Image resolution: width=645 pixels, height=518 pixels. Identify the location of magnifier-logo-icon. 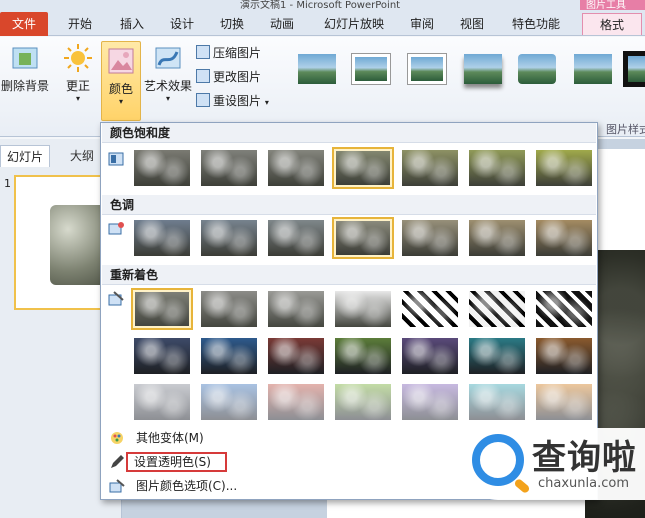
(498, 460).